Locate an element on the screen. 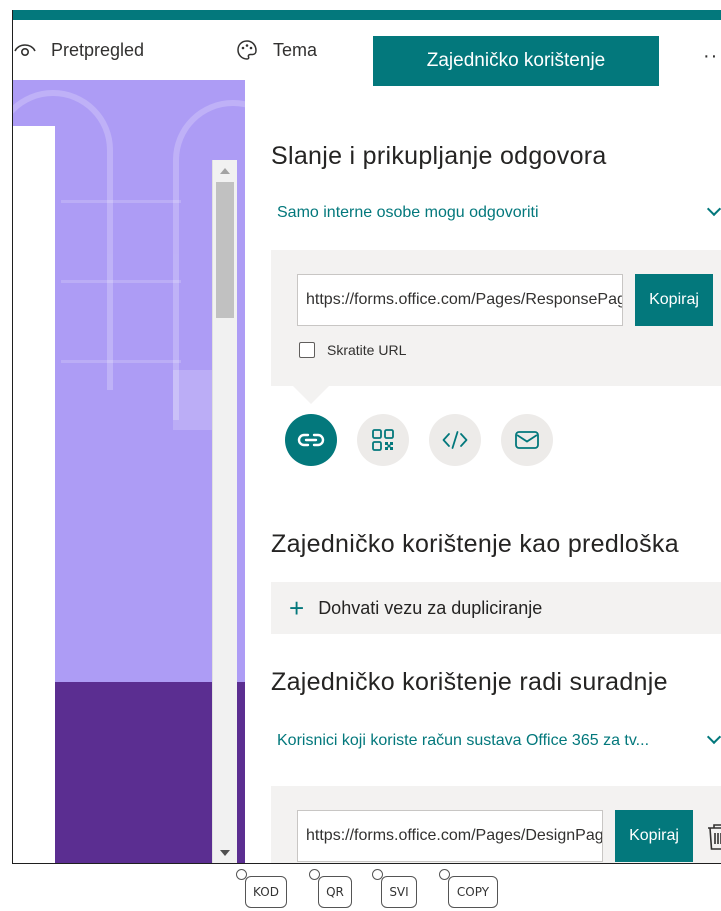 This screenshot has width=721, height=911. template-section-title: Zajedničko korištenje kao predloška is located at coordinates (475, 544).